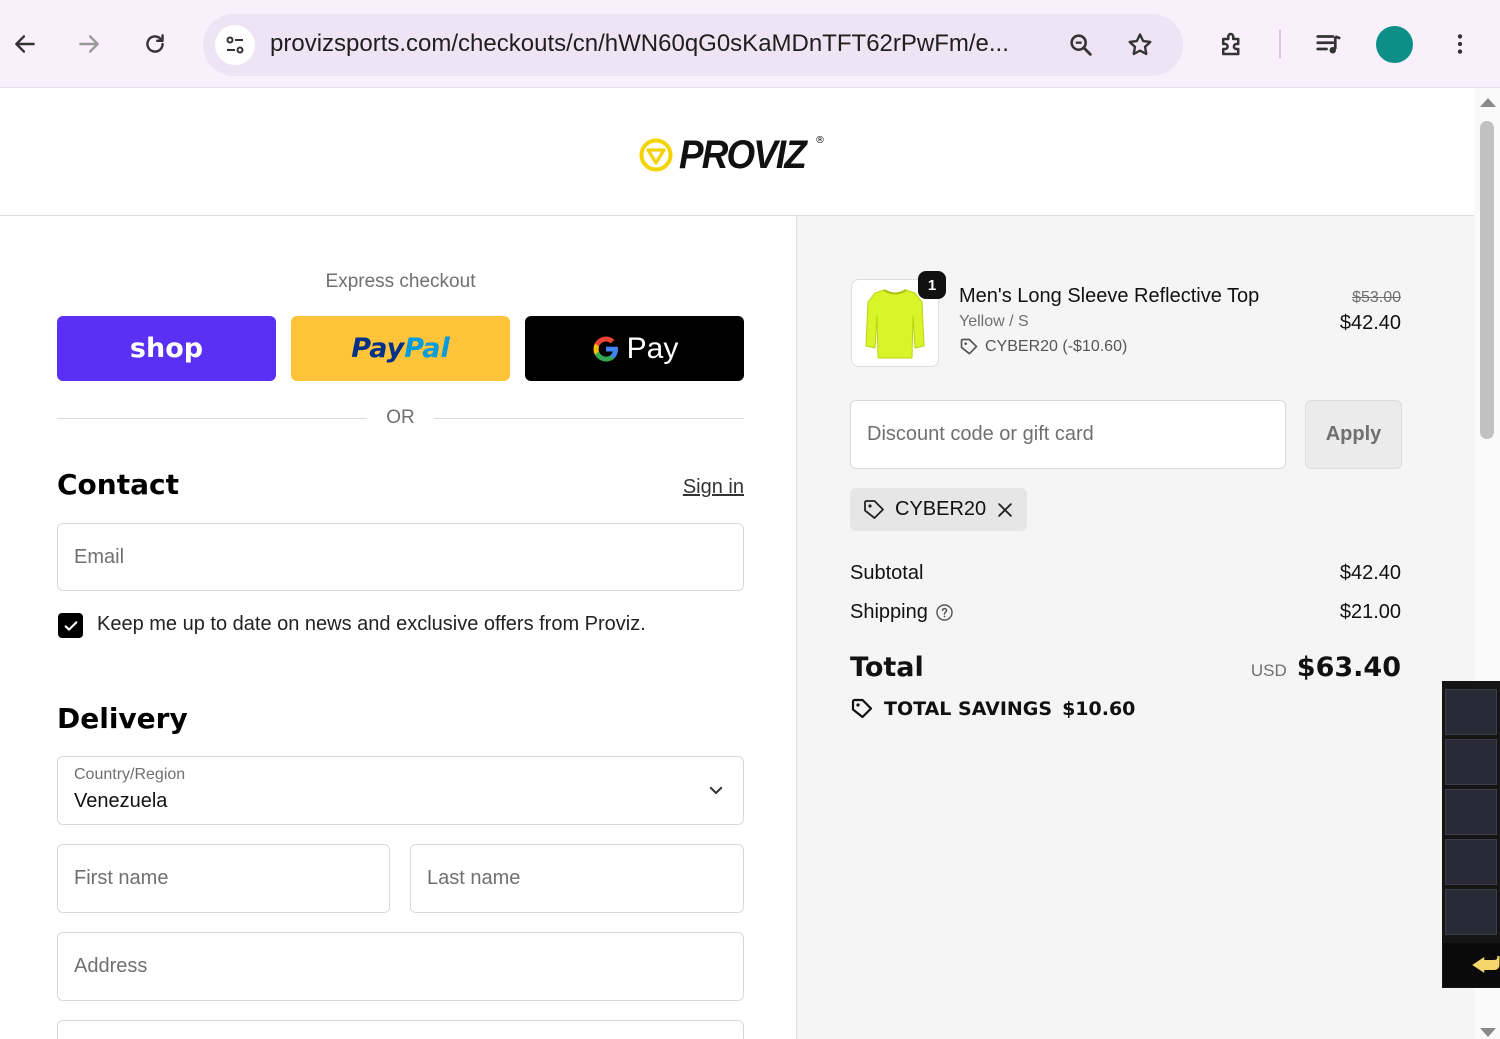 The width and height of the screenshot is (1500, 1039). I want to click on shop-pay-logo: shop, so click(166, 348).